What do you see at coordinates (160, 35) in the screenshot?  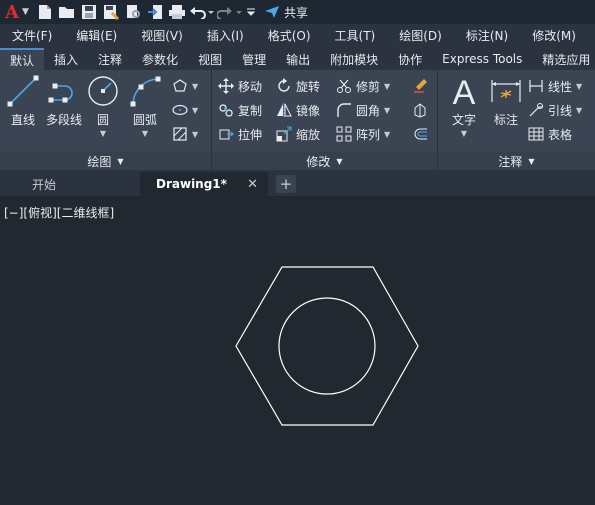 I see `menu-view: 视图(V)` at bounding box center [160, 35].